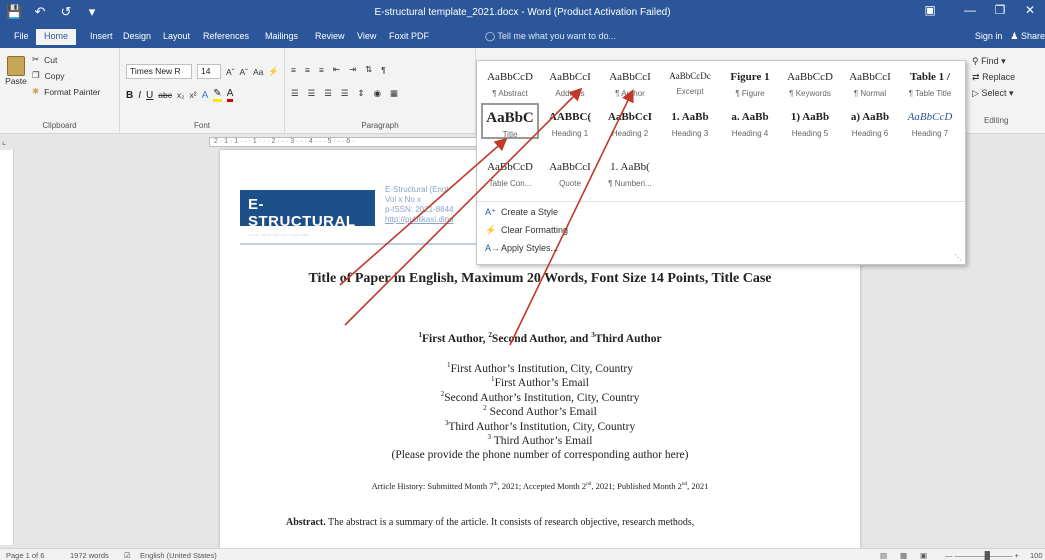  Describe the element at coordinates (383, 70) in the screenshot. I see `show-marks-icon: ¶` at that location.